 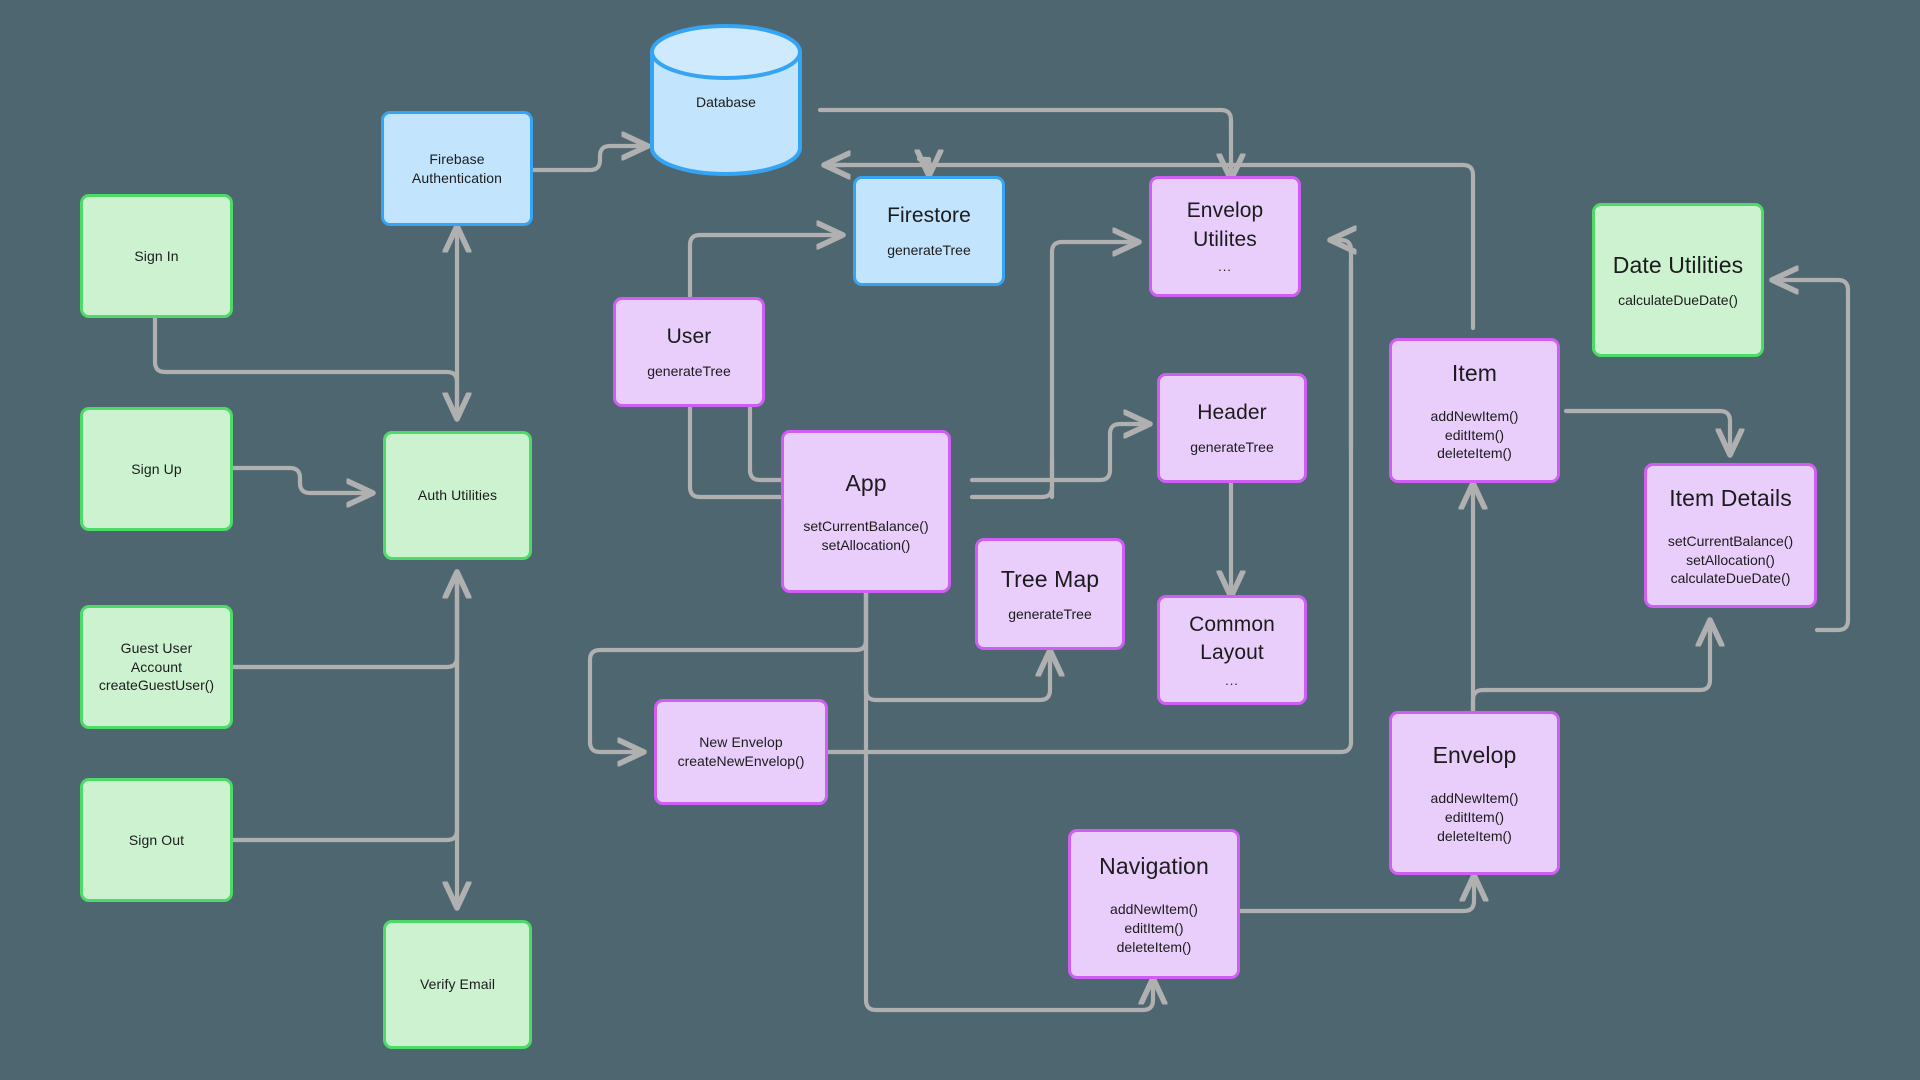 I want to click on node-common-layout-title2: Layout, so click(x=1232, y=653).